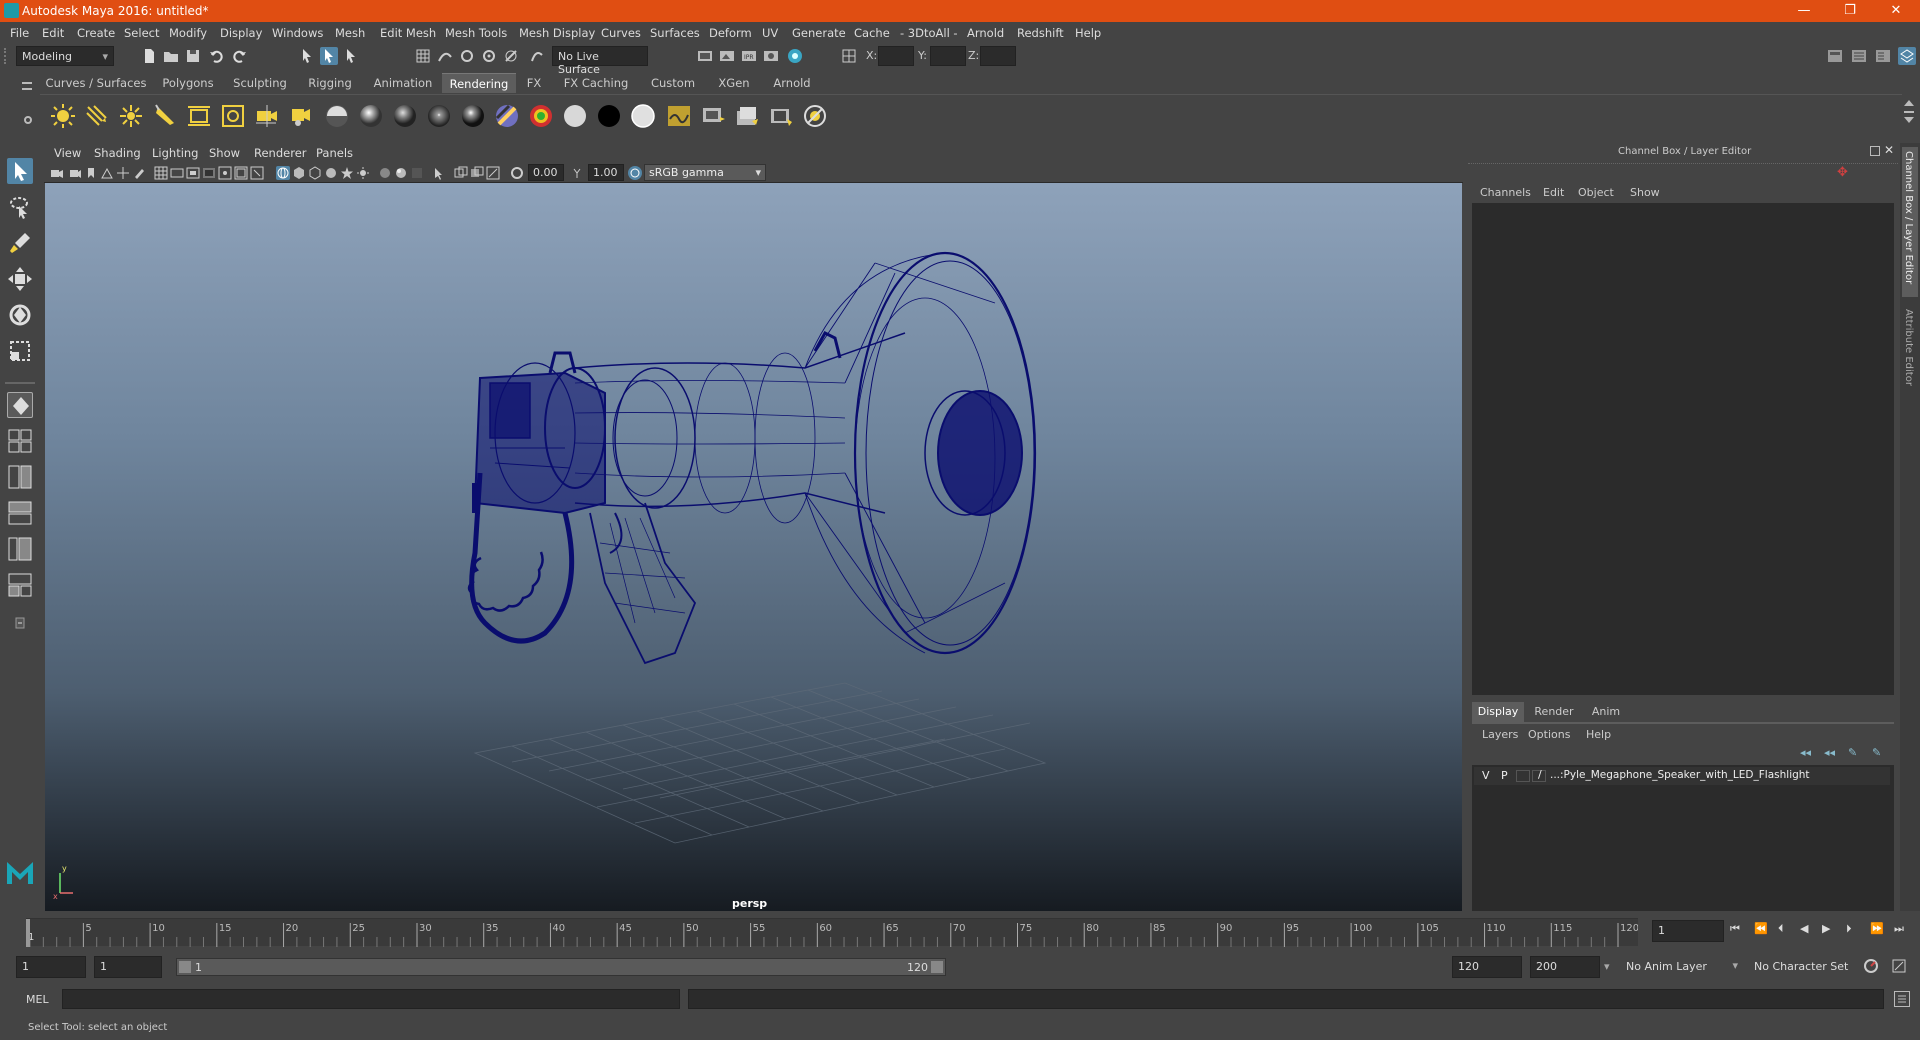  I want to click on new-layer-icon: ✎, so click(1852, 752).